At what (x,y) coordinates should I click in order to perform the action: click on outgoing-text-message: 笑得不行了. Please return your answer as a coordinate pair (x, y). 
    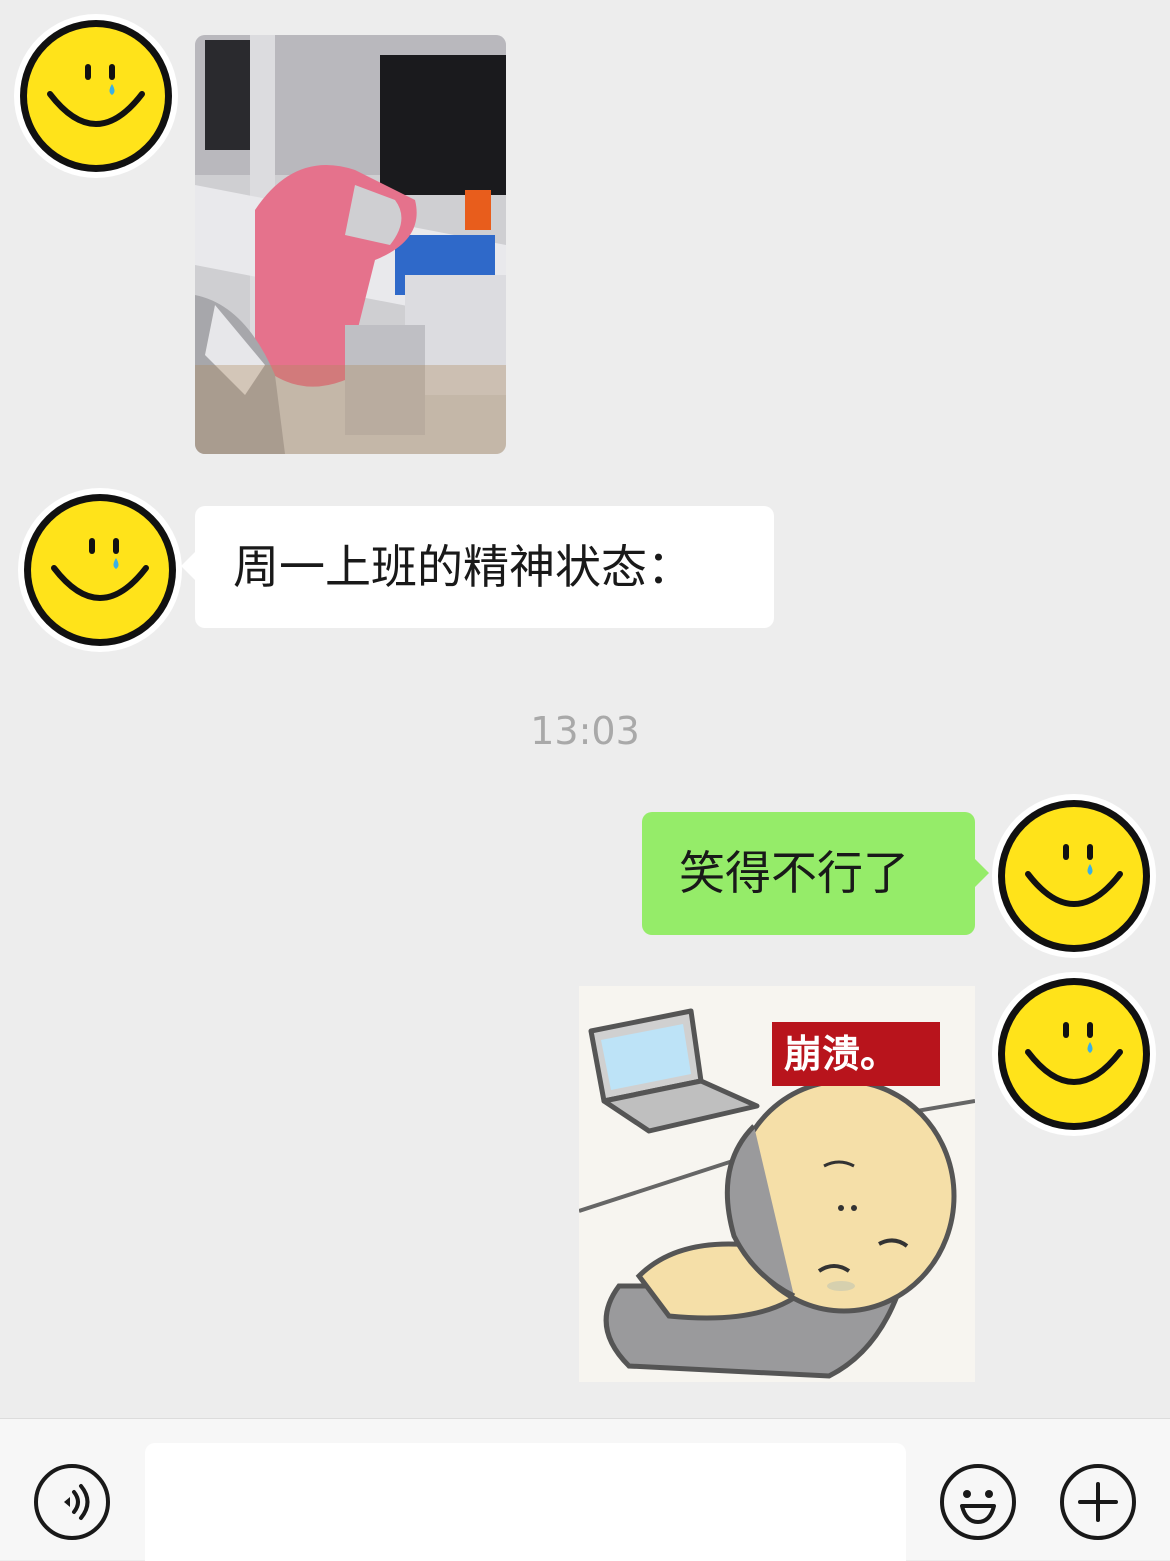
    Looking at the image, I should click on (815, 873).